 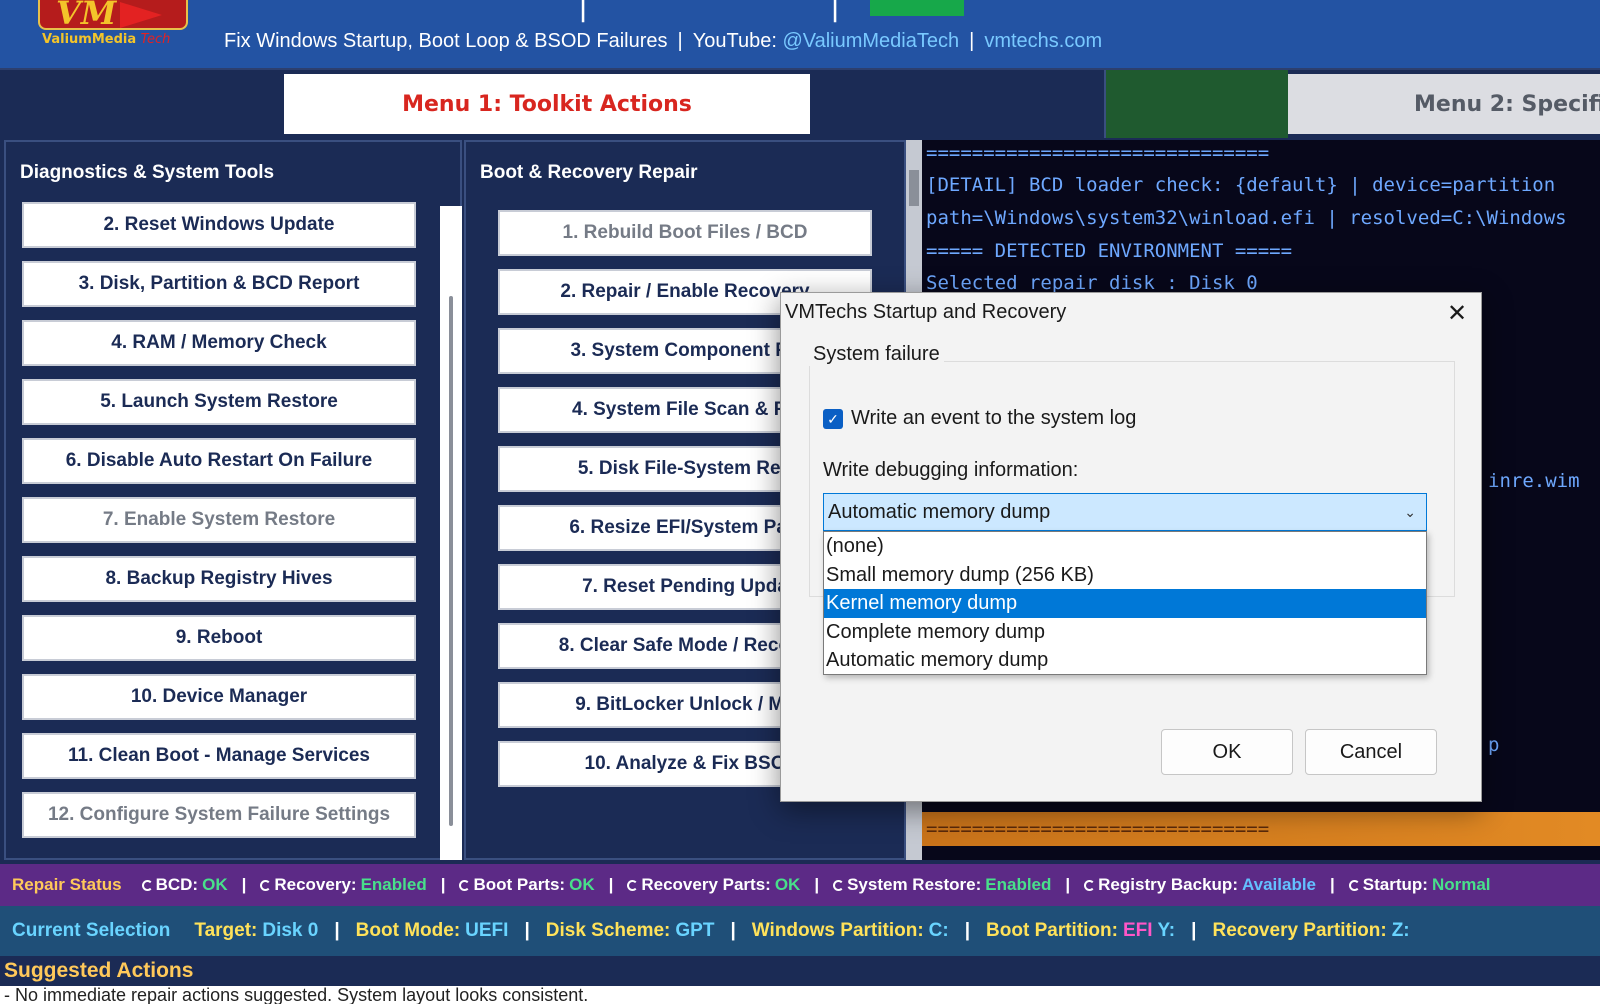 I want to click on launch-system-restore-button: 5. Launch System Restore, so click(x=219, y=402).